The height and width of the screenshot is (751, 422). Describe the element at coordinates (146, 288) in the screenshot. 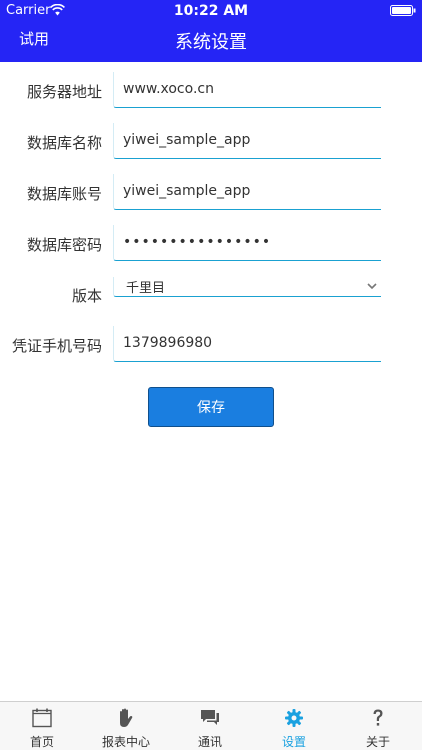

I see `version-selected-value: 千里目` at that location.